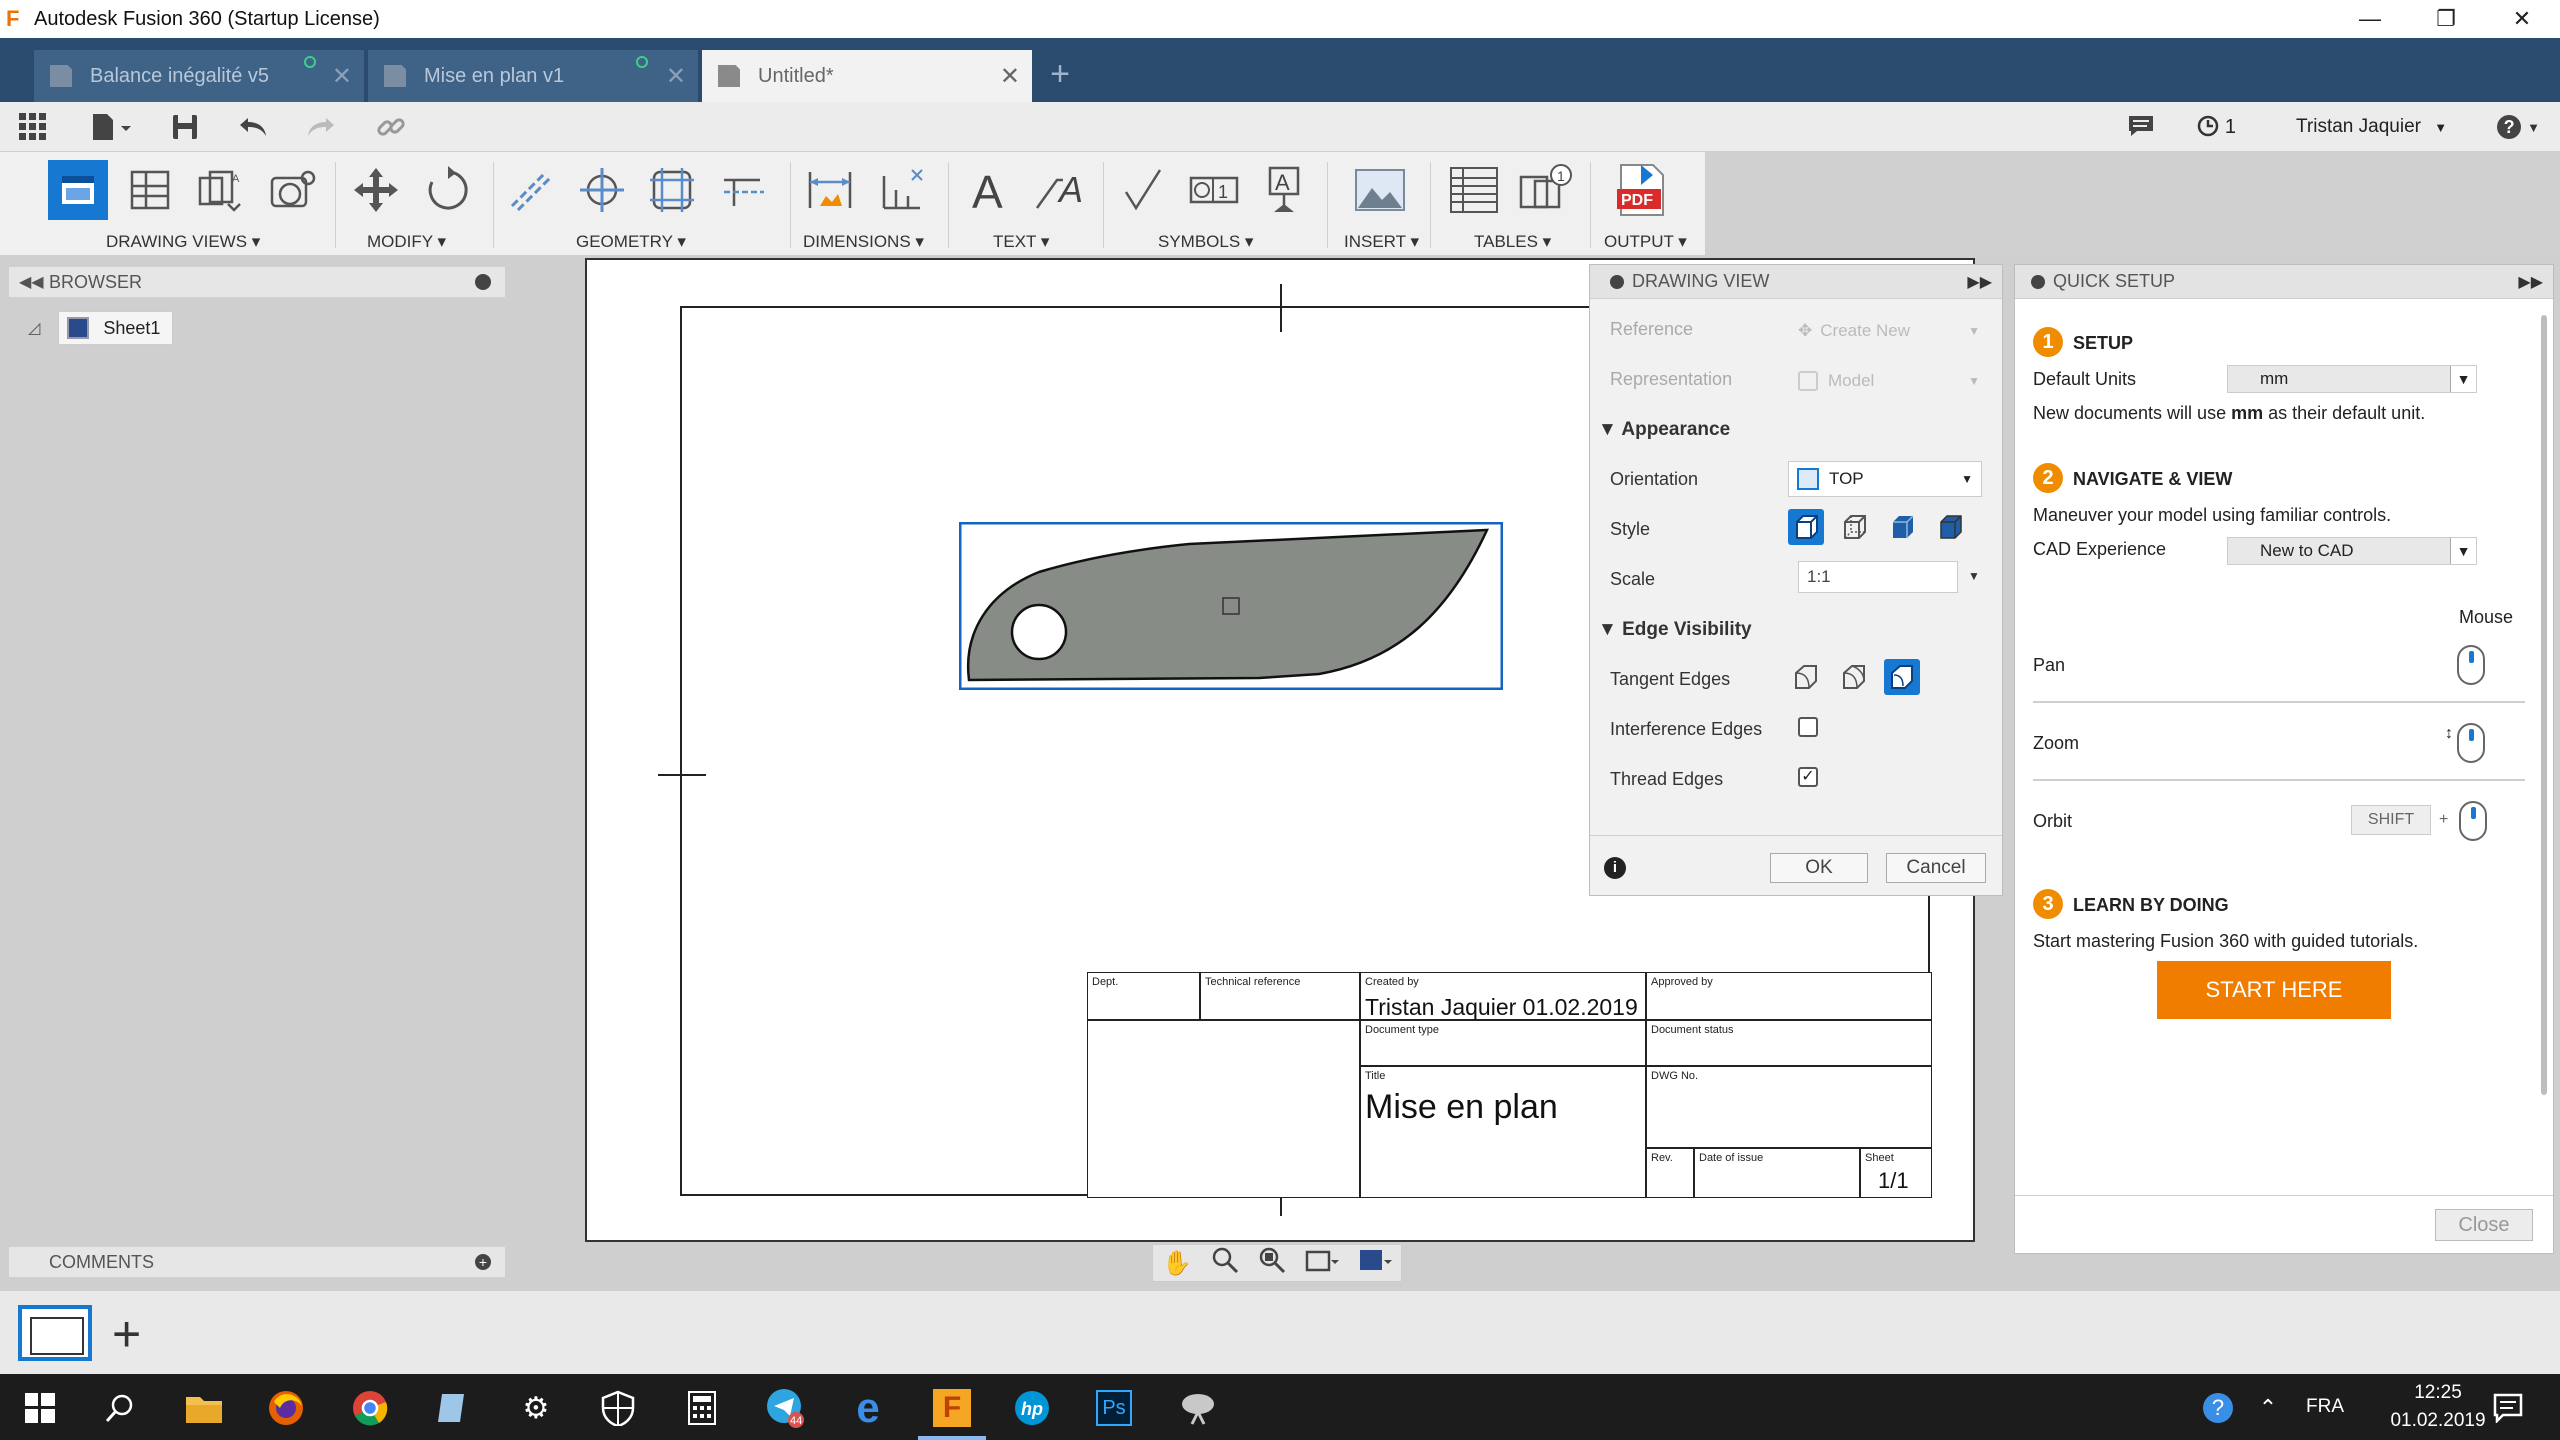 Image resolution: width=2560 pixels, height=1440 pixels. Describe the element at coordinates (1854, 677) in the screenshot. I see `tangent-edges-full-button` at that location.